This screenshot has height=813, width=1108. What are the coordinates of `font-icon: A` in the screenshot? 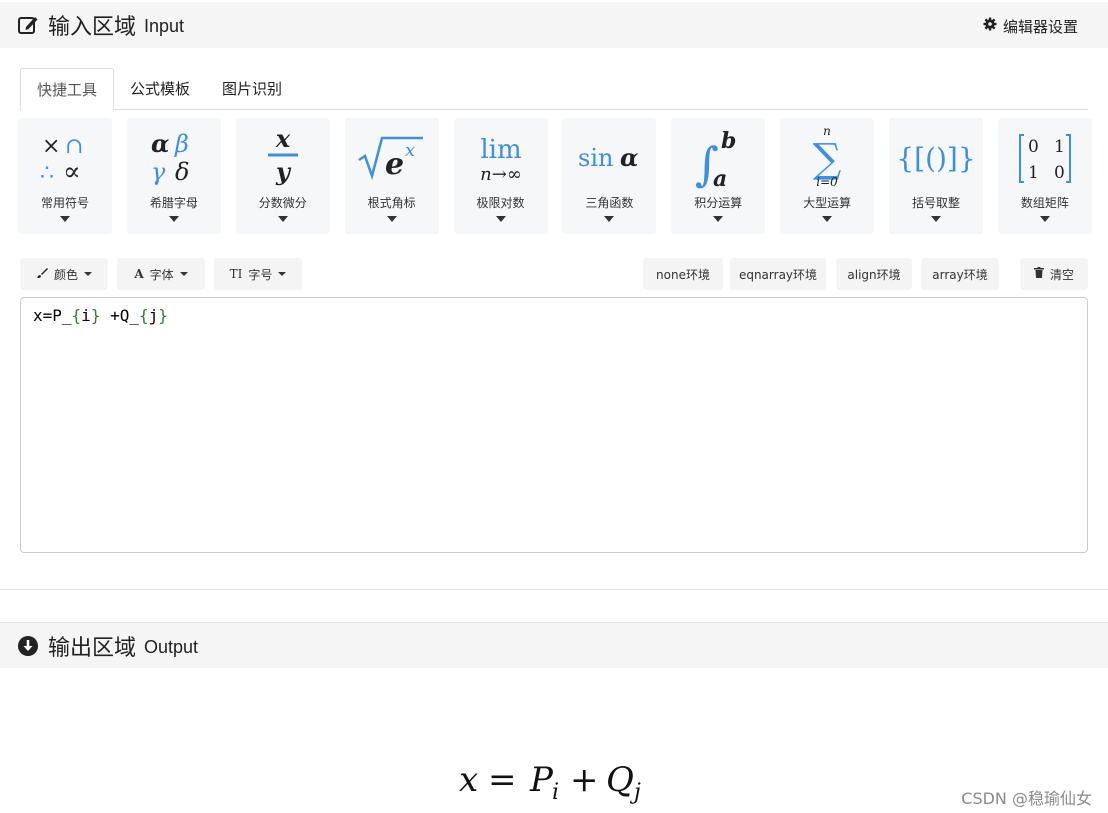 It's located at (139, 274).